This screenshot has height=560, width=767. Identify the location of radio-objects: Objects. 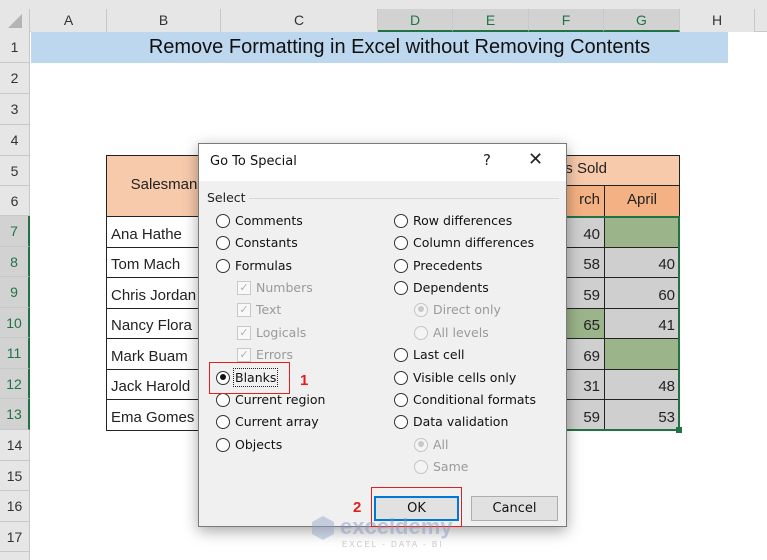
(249, 444).